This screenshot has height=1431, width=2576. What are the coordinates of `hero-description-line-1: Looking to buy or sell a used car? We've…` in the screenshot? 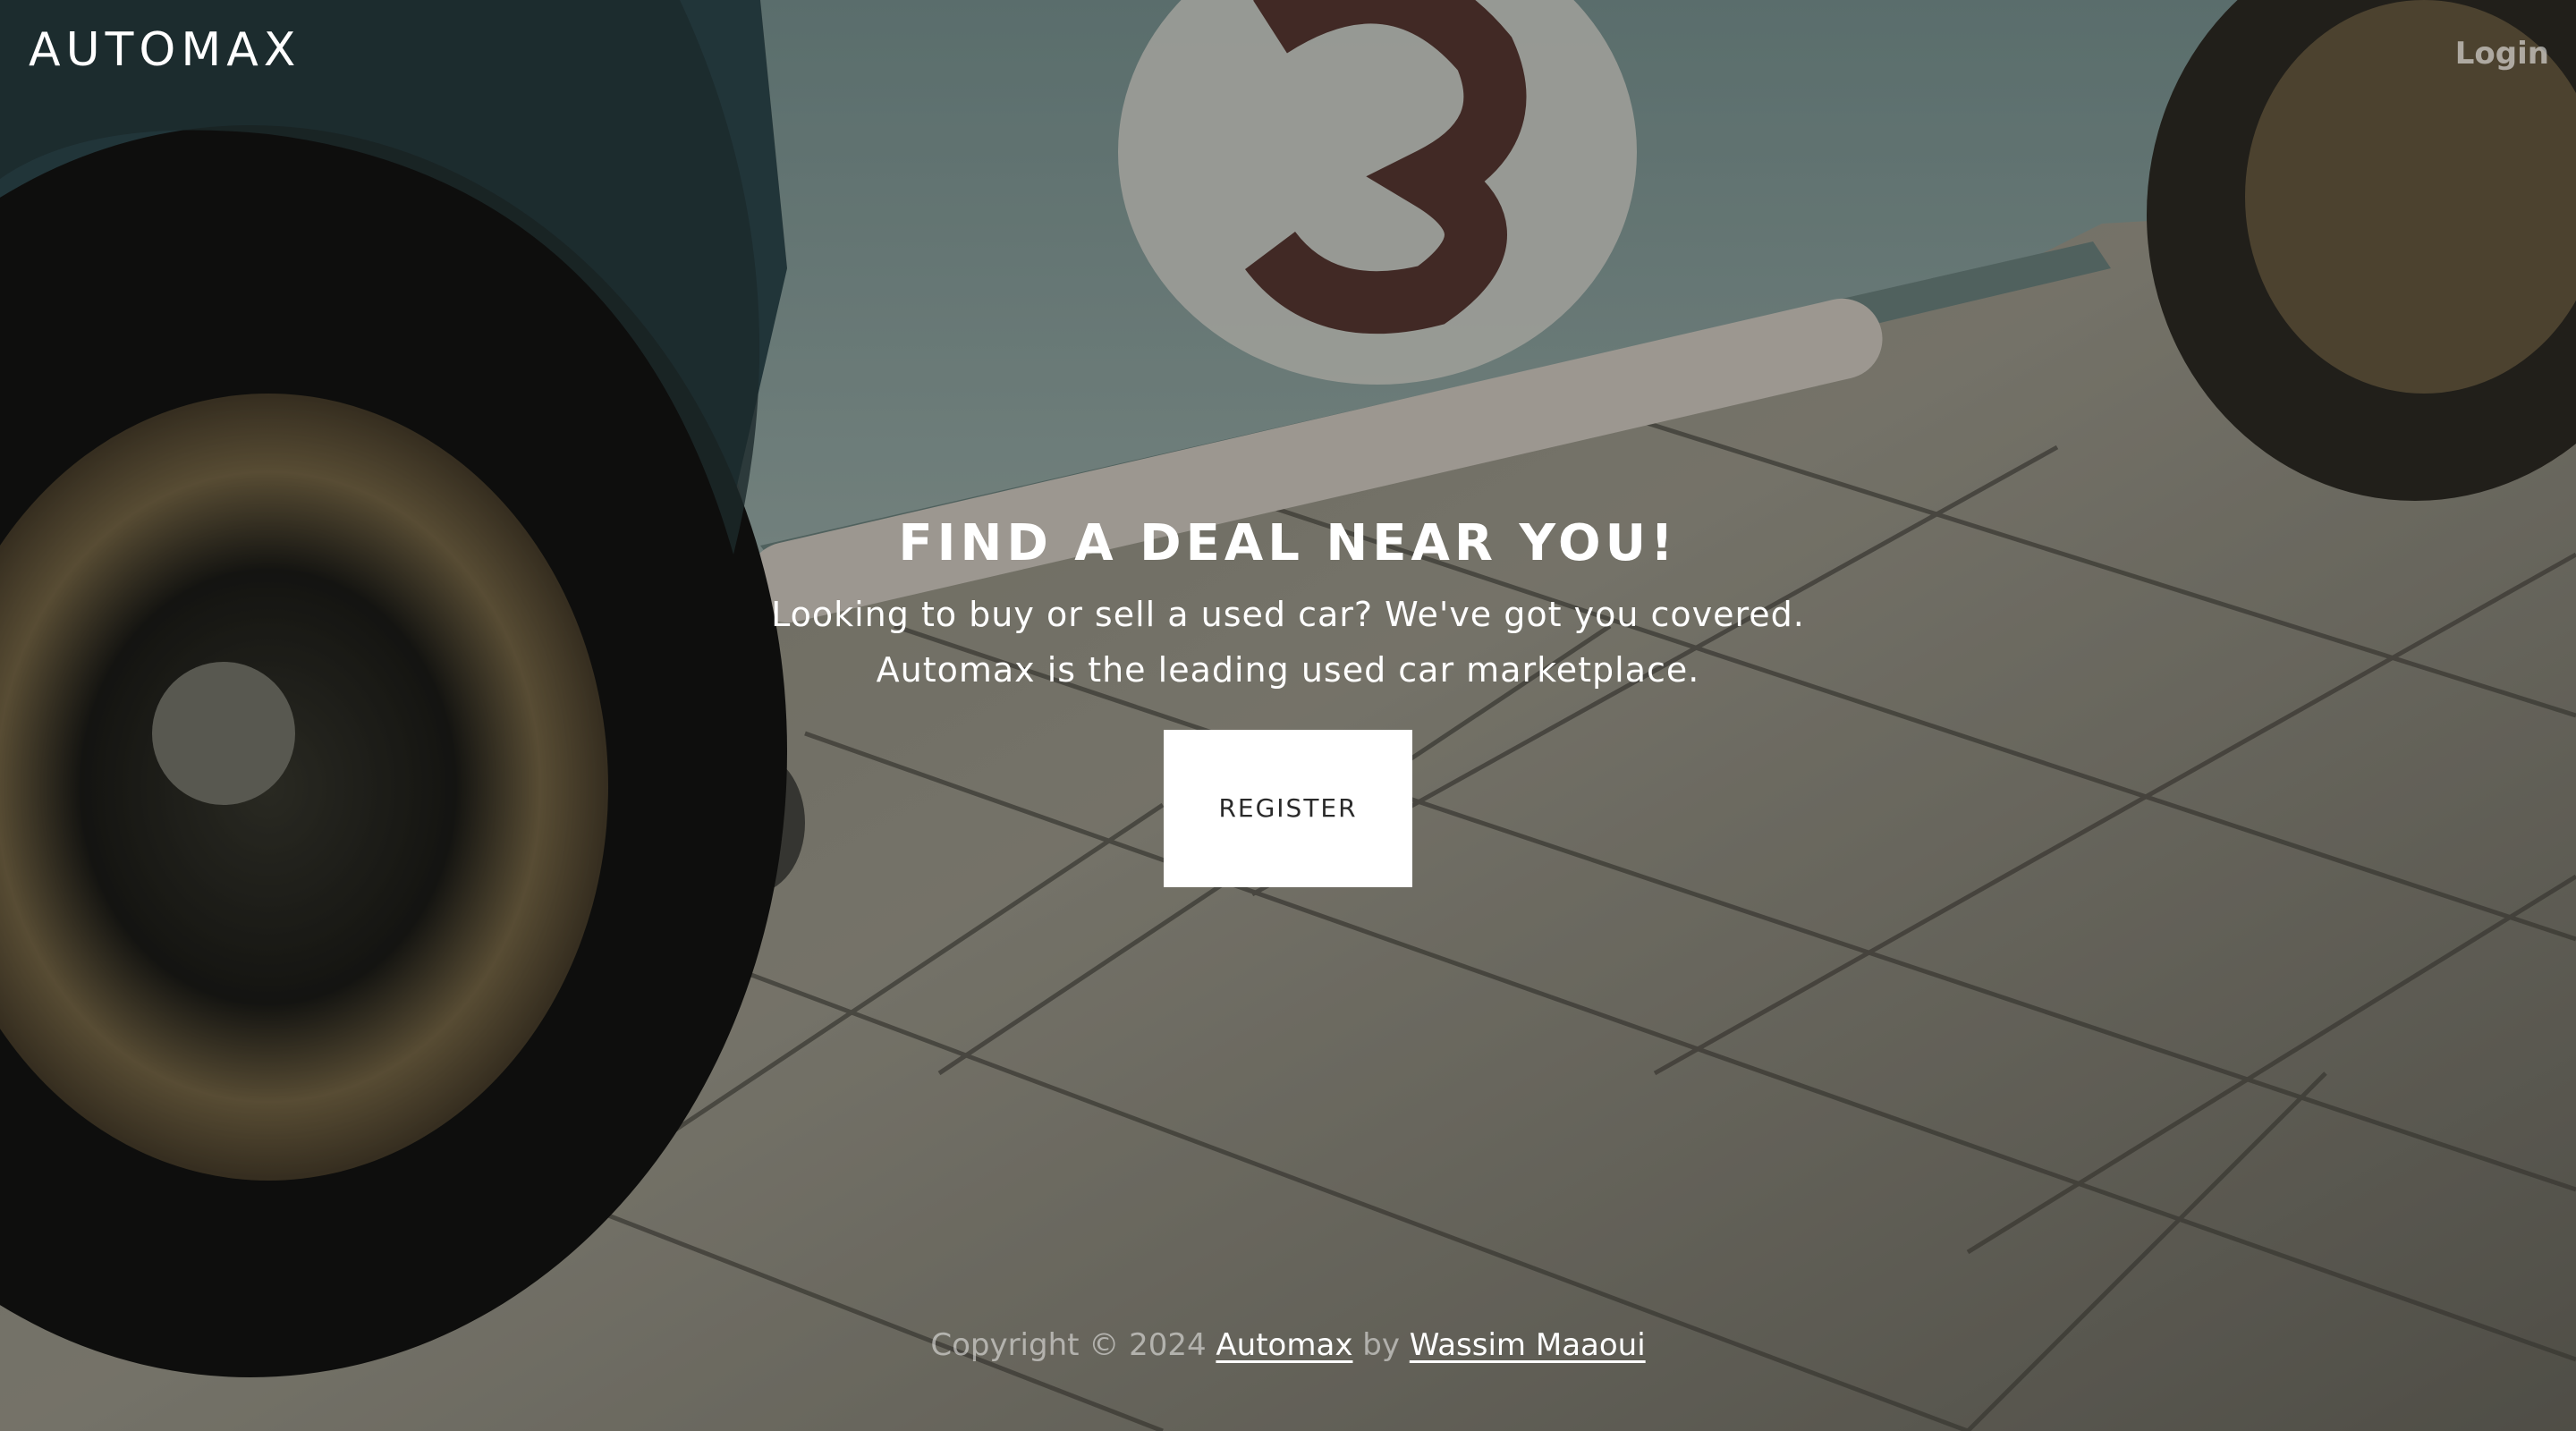 It's located at (1288, 615).